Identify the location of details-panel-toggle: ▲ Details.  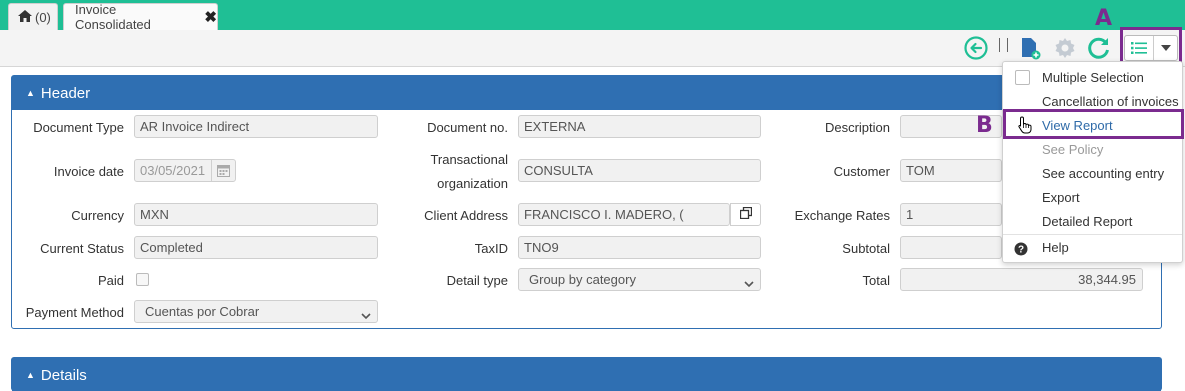
(586, 374).